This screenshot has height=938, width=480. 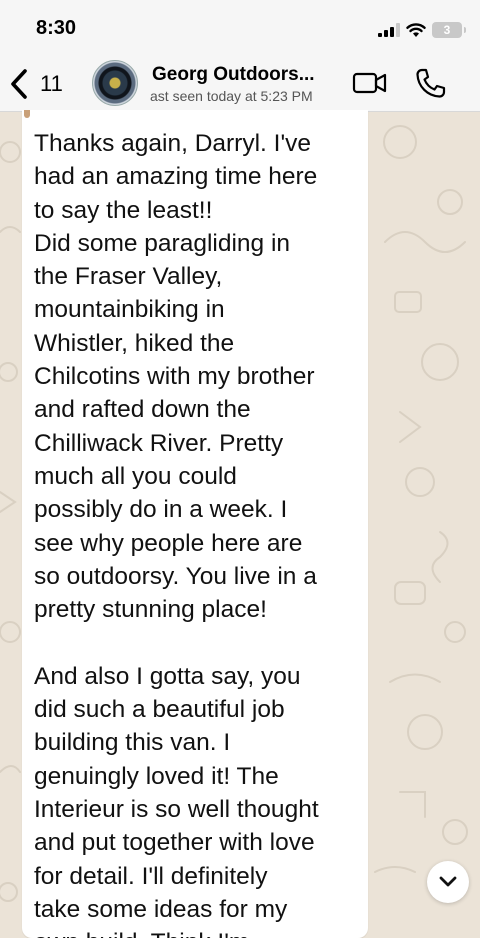 What do you see at coordinates (56, 28) in the screenshot?
I see `status-time: 8:30` at bounding box center [56, 28].